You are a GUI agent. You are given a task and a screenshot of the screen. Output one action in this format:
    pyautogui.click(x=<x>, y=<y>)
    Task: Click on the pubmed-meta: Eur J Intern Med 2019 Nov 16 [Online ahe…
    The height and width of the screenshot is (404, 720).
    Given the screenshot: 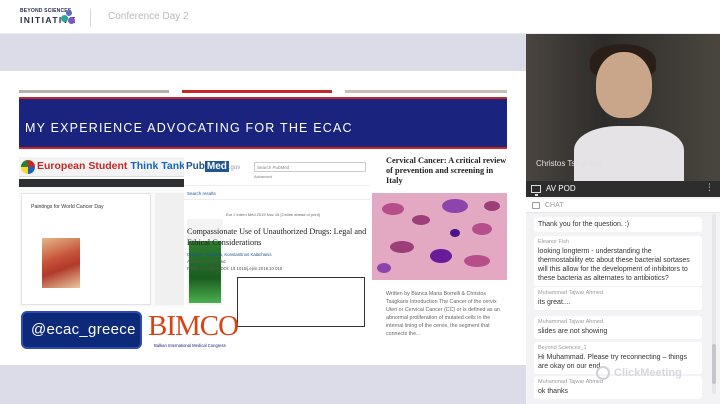 What is the action you would take?
    pyautogui.click(x=273, y=214)
    